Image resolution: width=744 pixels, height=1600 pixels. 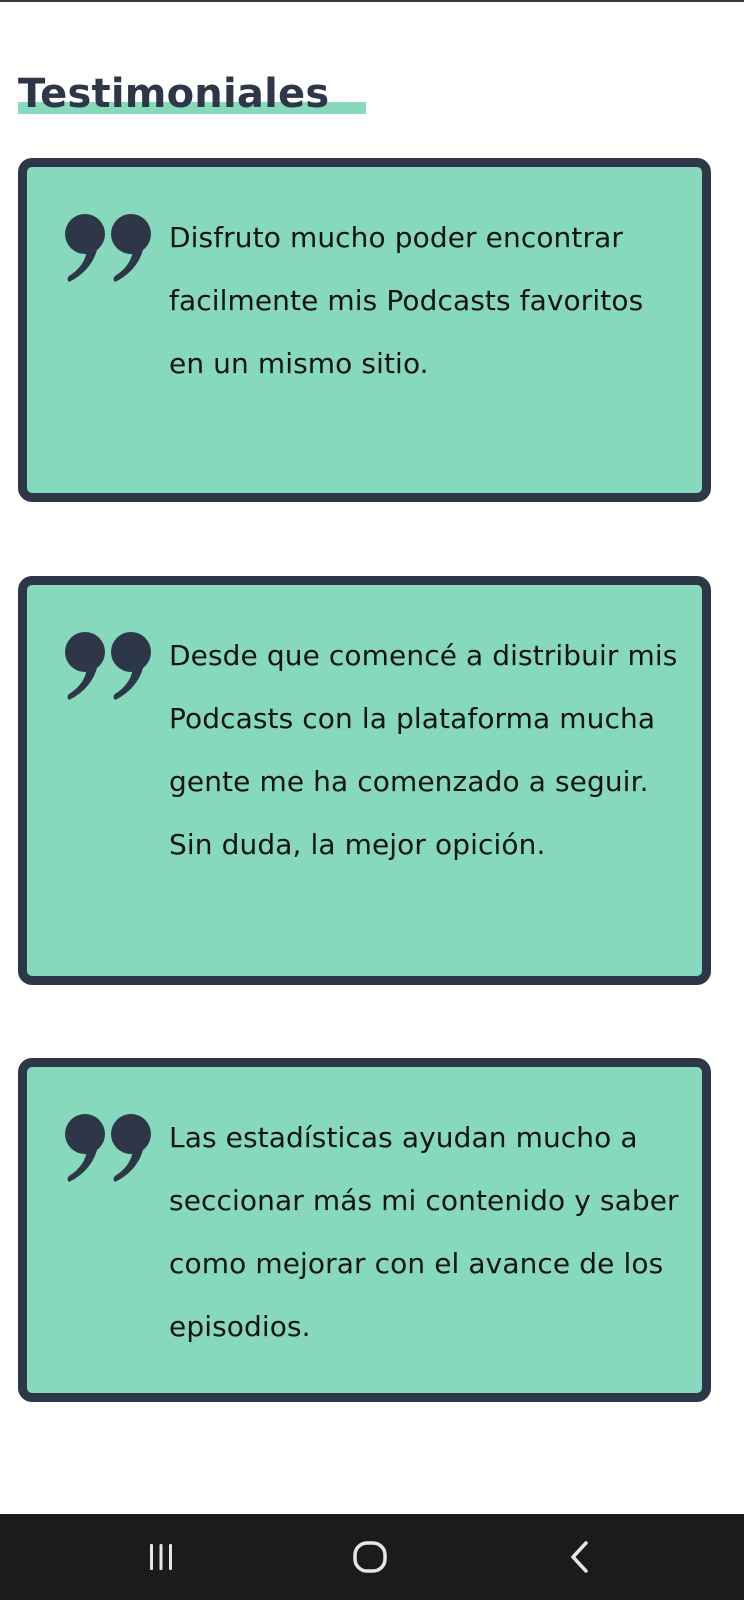 What do you see at coordinates (174, 94) in the screenshot?
I see `section-title: Testimoniales` at bounding box center [174, 94].